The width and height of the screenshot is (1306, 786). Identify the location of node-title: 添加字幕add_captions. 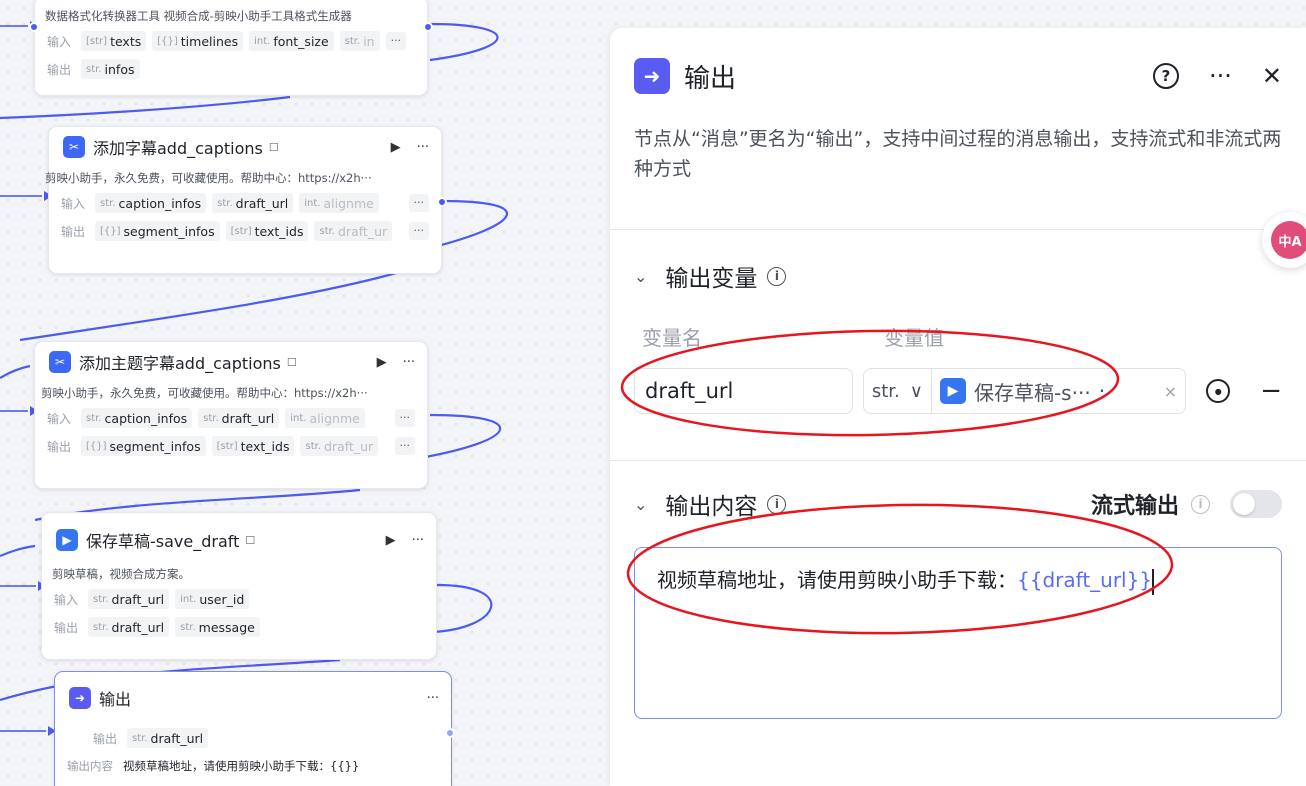
(178, 148).